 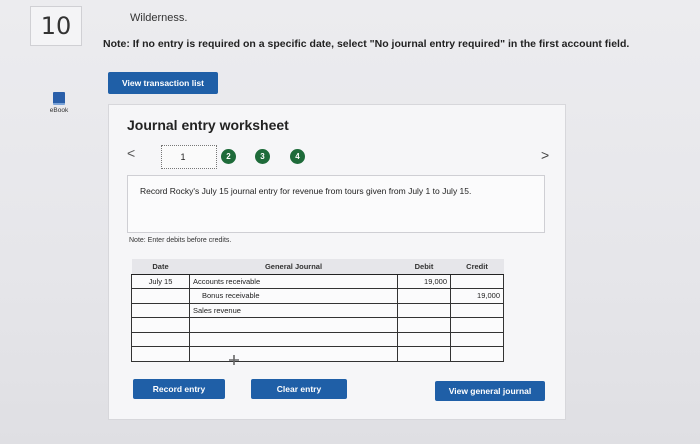 I want to click on clear-entry-button: Clear entry, so click(x=299, y=389).